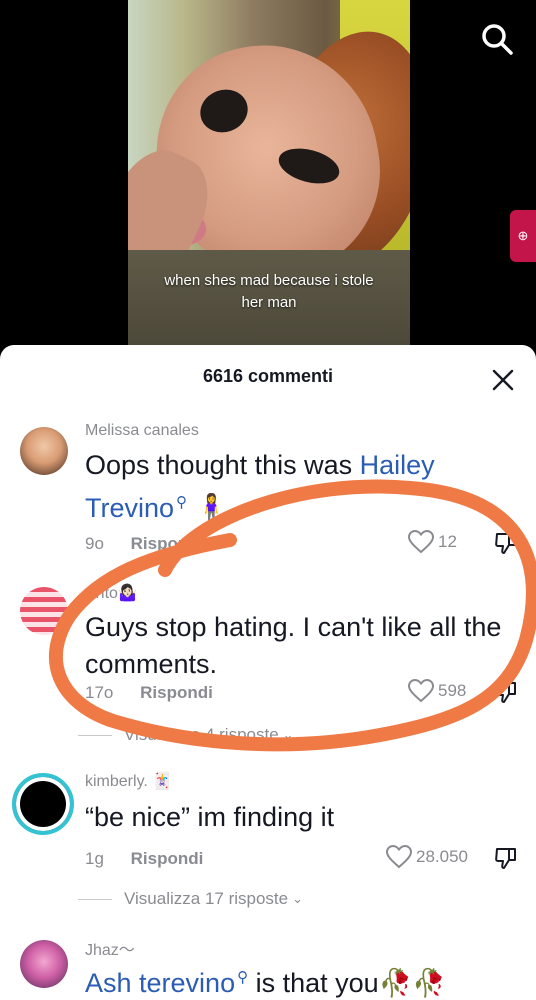 The width and height of the screenshot is (536, 1000). Describe the element at coordinates (208, 508) in the screenshot. I see `comment-text-suffix: 🧍‍♀️` at that location.